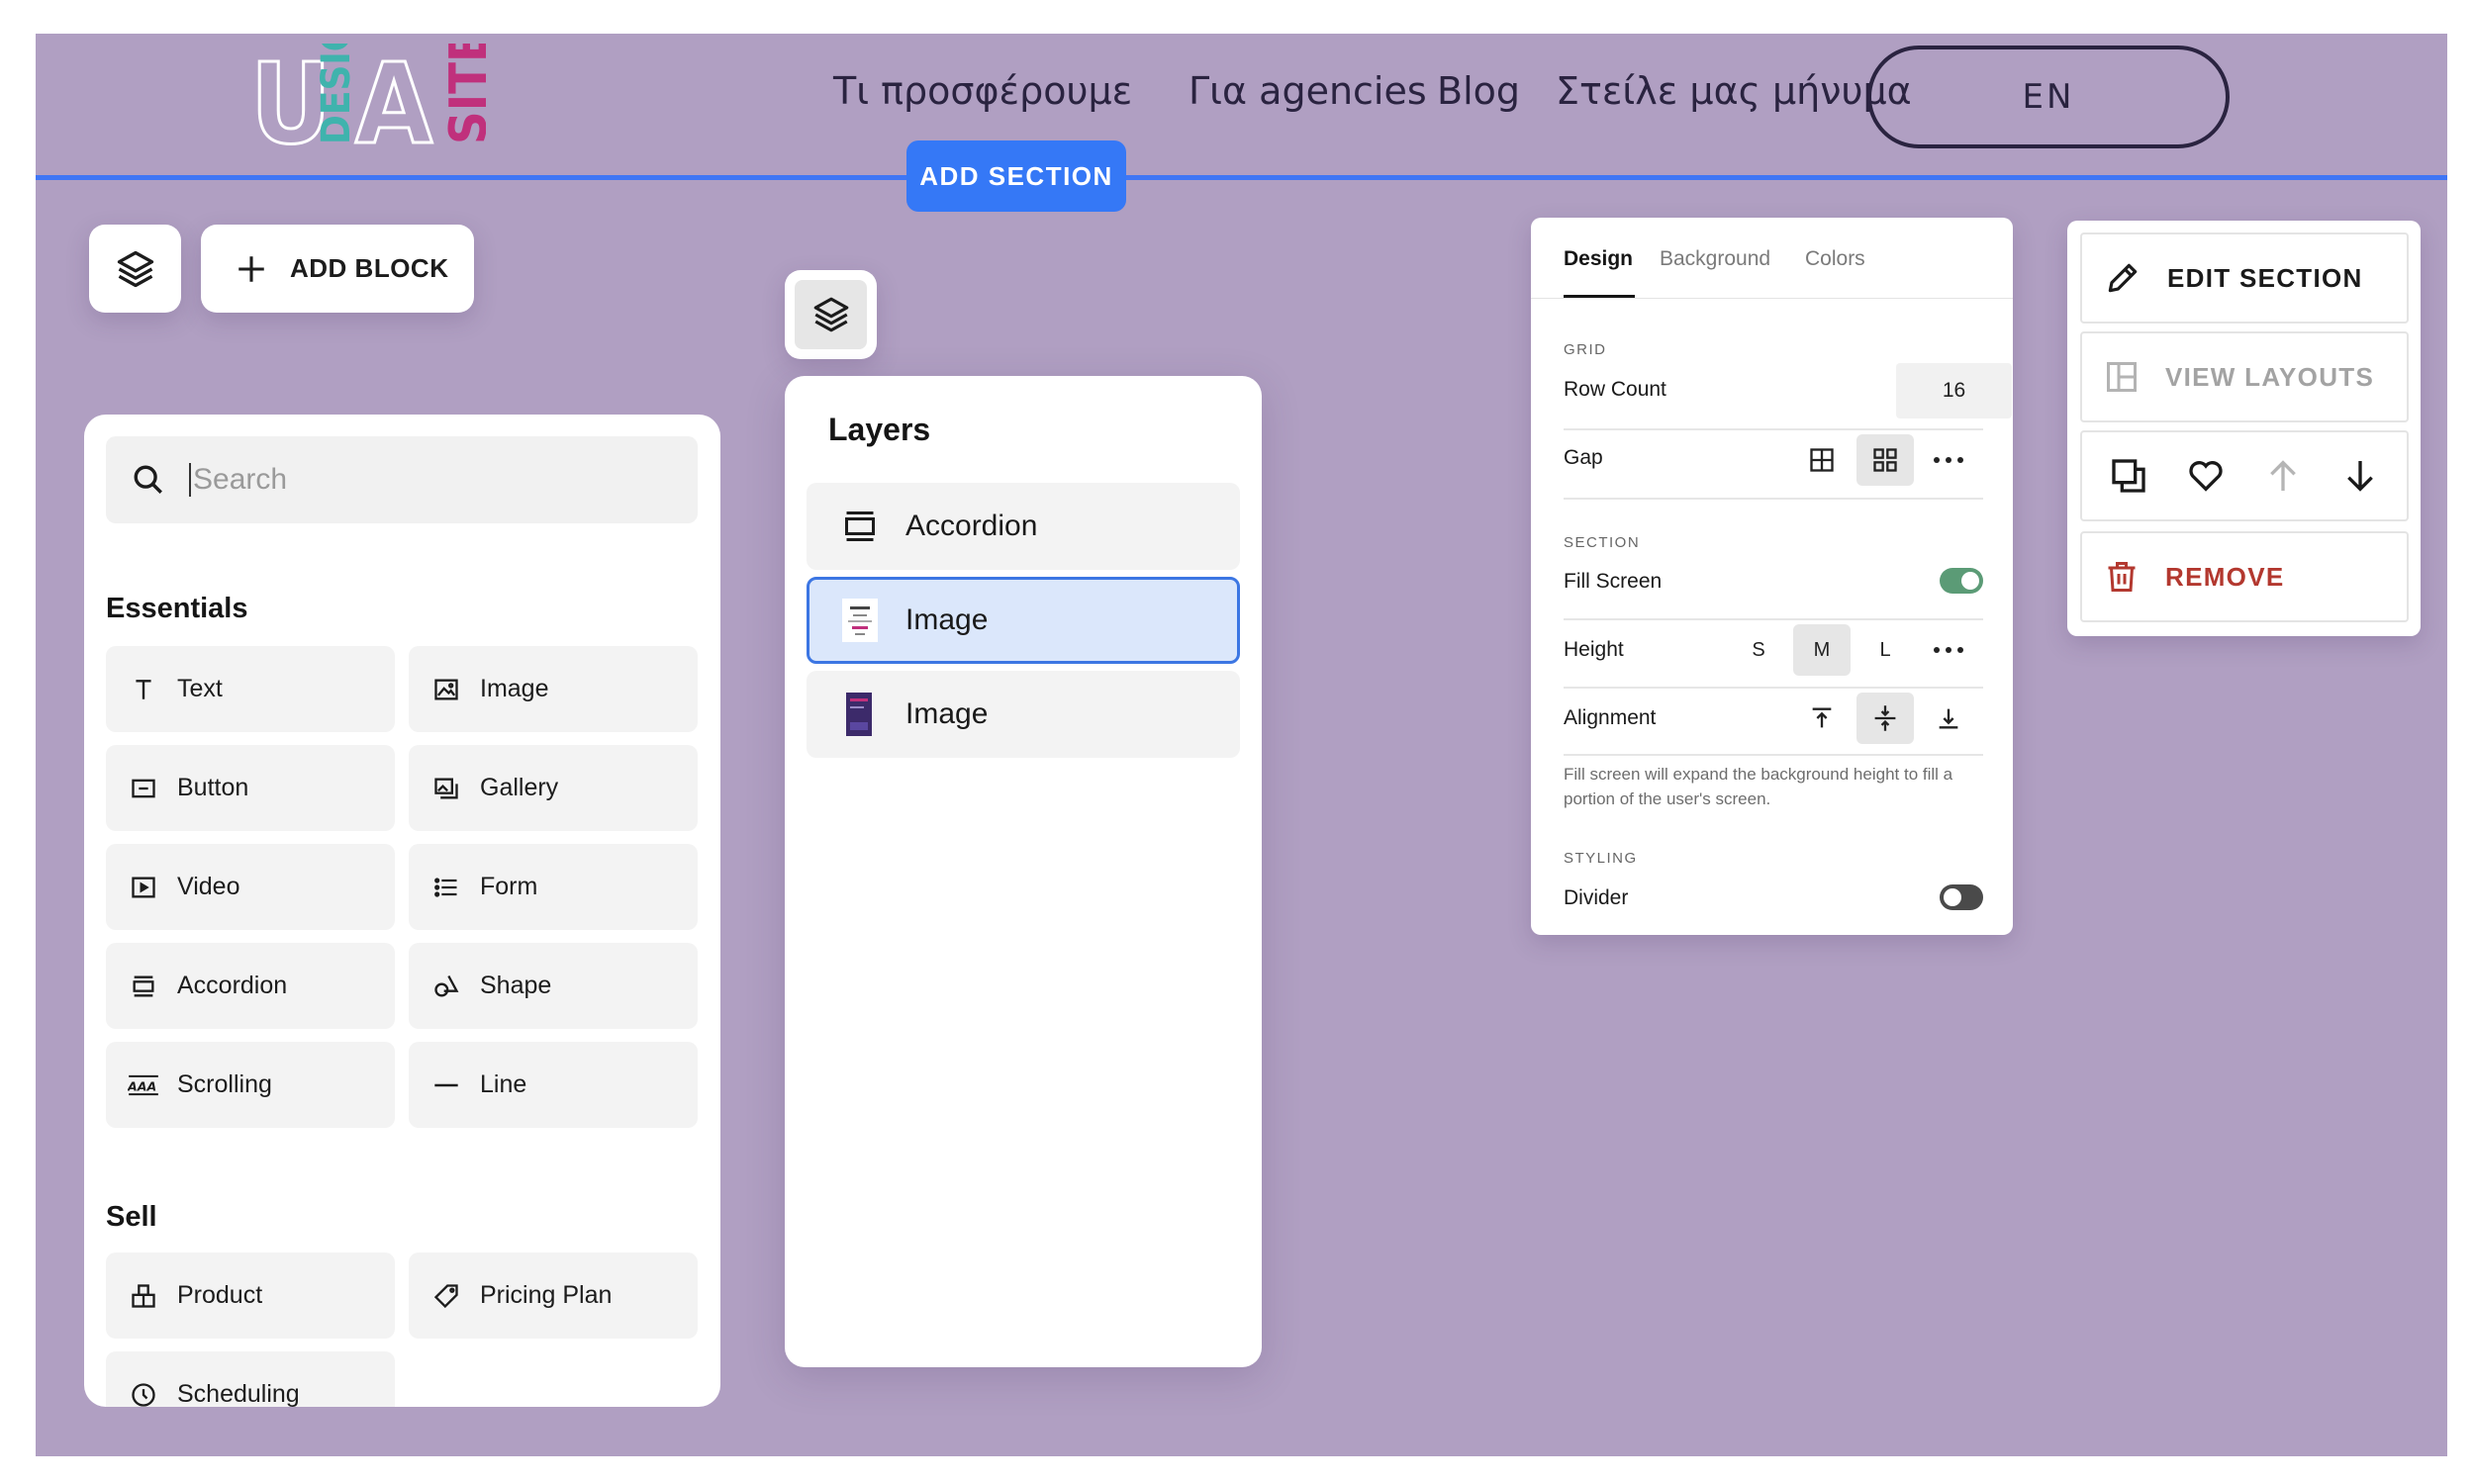 The image size is (2474, 1484). Describe the element at coordinates (1024, 714) in the screenshot. I see `layer-item: Image` at that location.